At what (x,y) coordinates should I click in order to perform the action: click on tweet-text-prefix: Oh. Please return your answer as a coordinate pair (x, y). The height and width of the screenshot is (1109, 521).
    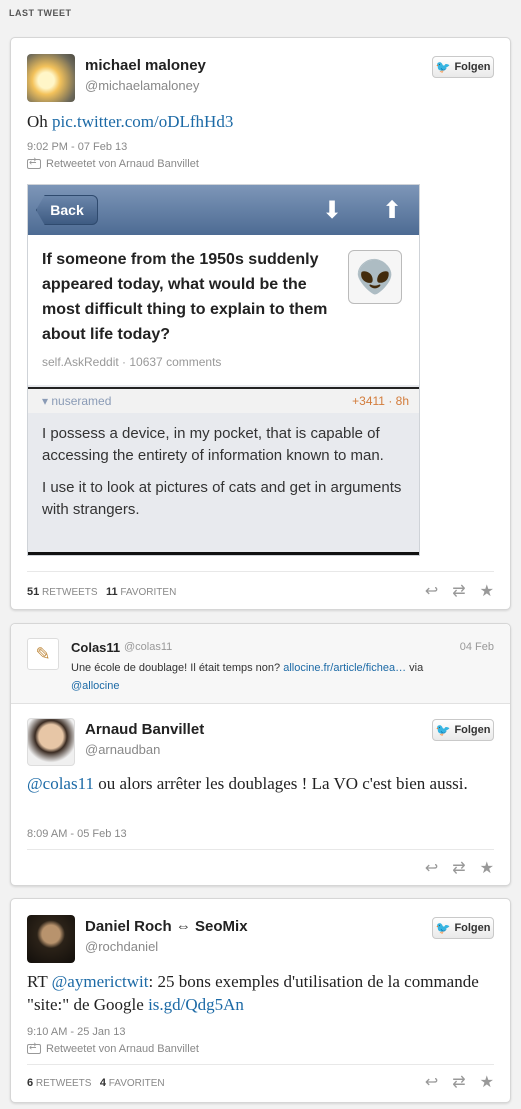
    Looking at the image, I should click on (40, 121).